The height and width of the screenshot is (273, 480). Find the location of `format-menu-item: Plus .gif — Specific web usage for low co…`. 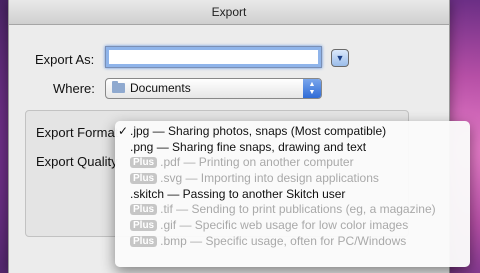

format-menu-item: Plus .gif — Specific web usage for low co… is located at coordinates (292, 226).